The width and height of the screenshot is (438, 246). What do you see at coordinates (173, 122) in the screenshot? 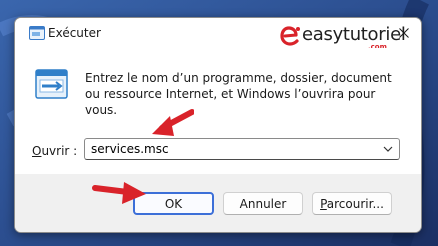
I see `annotation-arrow-input-icon` at bounding box center [173, 122].